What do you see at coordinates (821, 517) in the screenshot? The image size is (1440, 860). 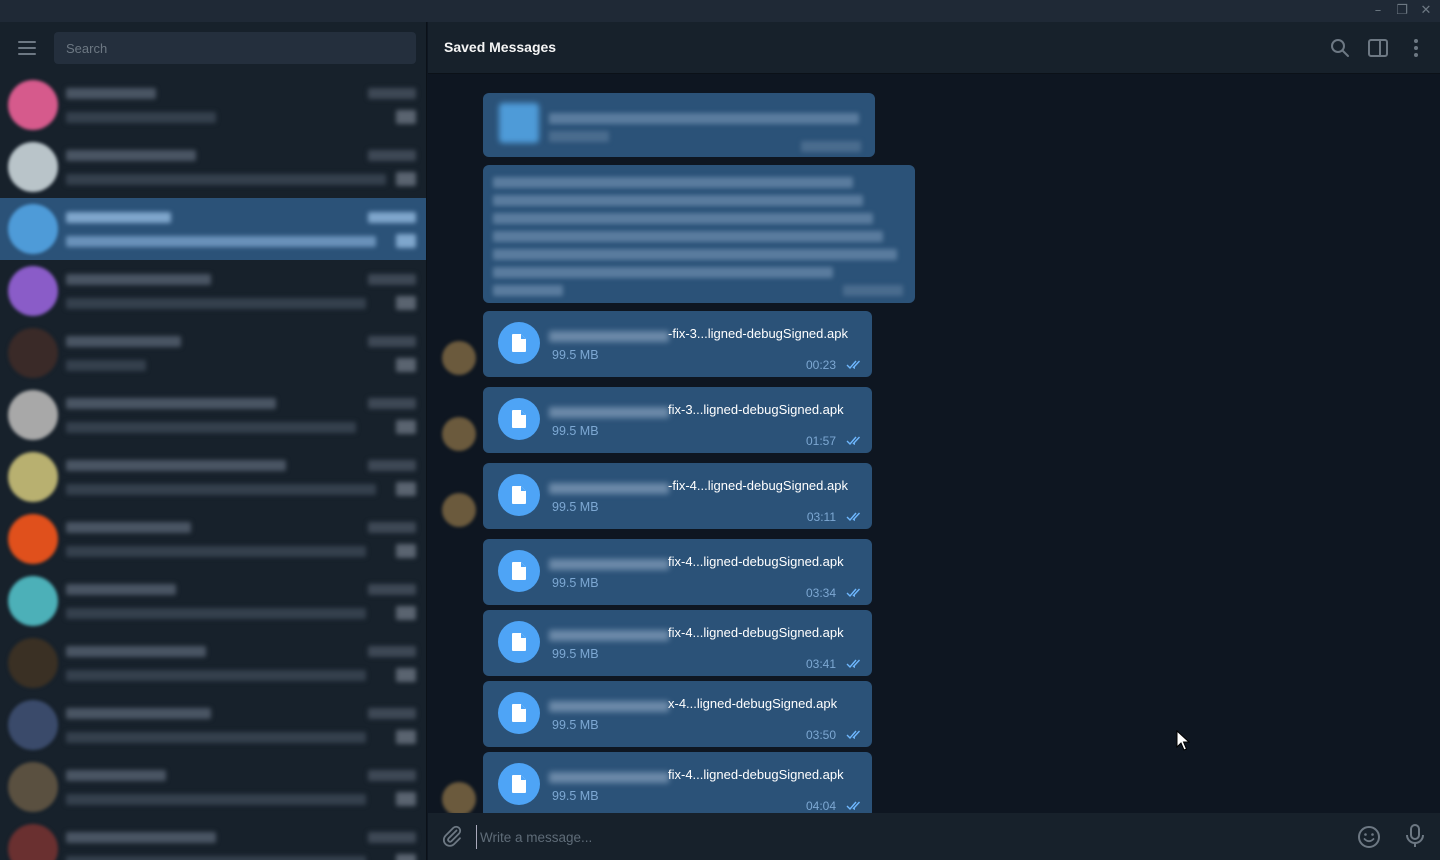 I see `message-time: 03:11` at bounding box center [821, 517].